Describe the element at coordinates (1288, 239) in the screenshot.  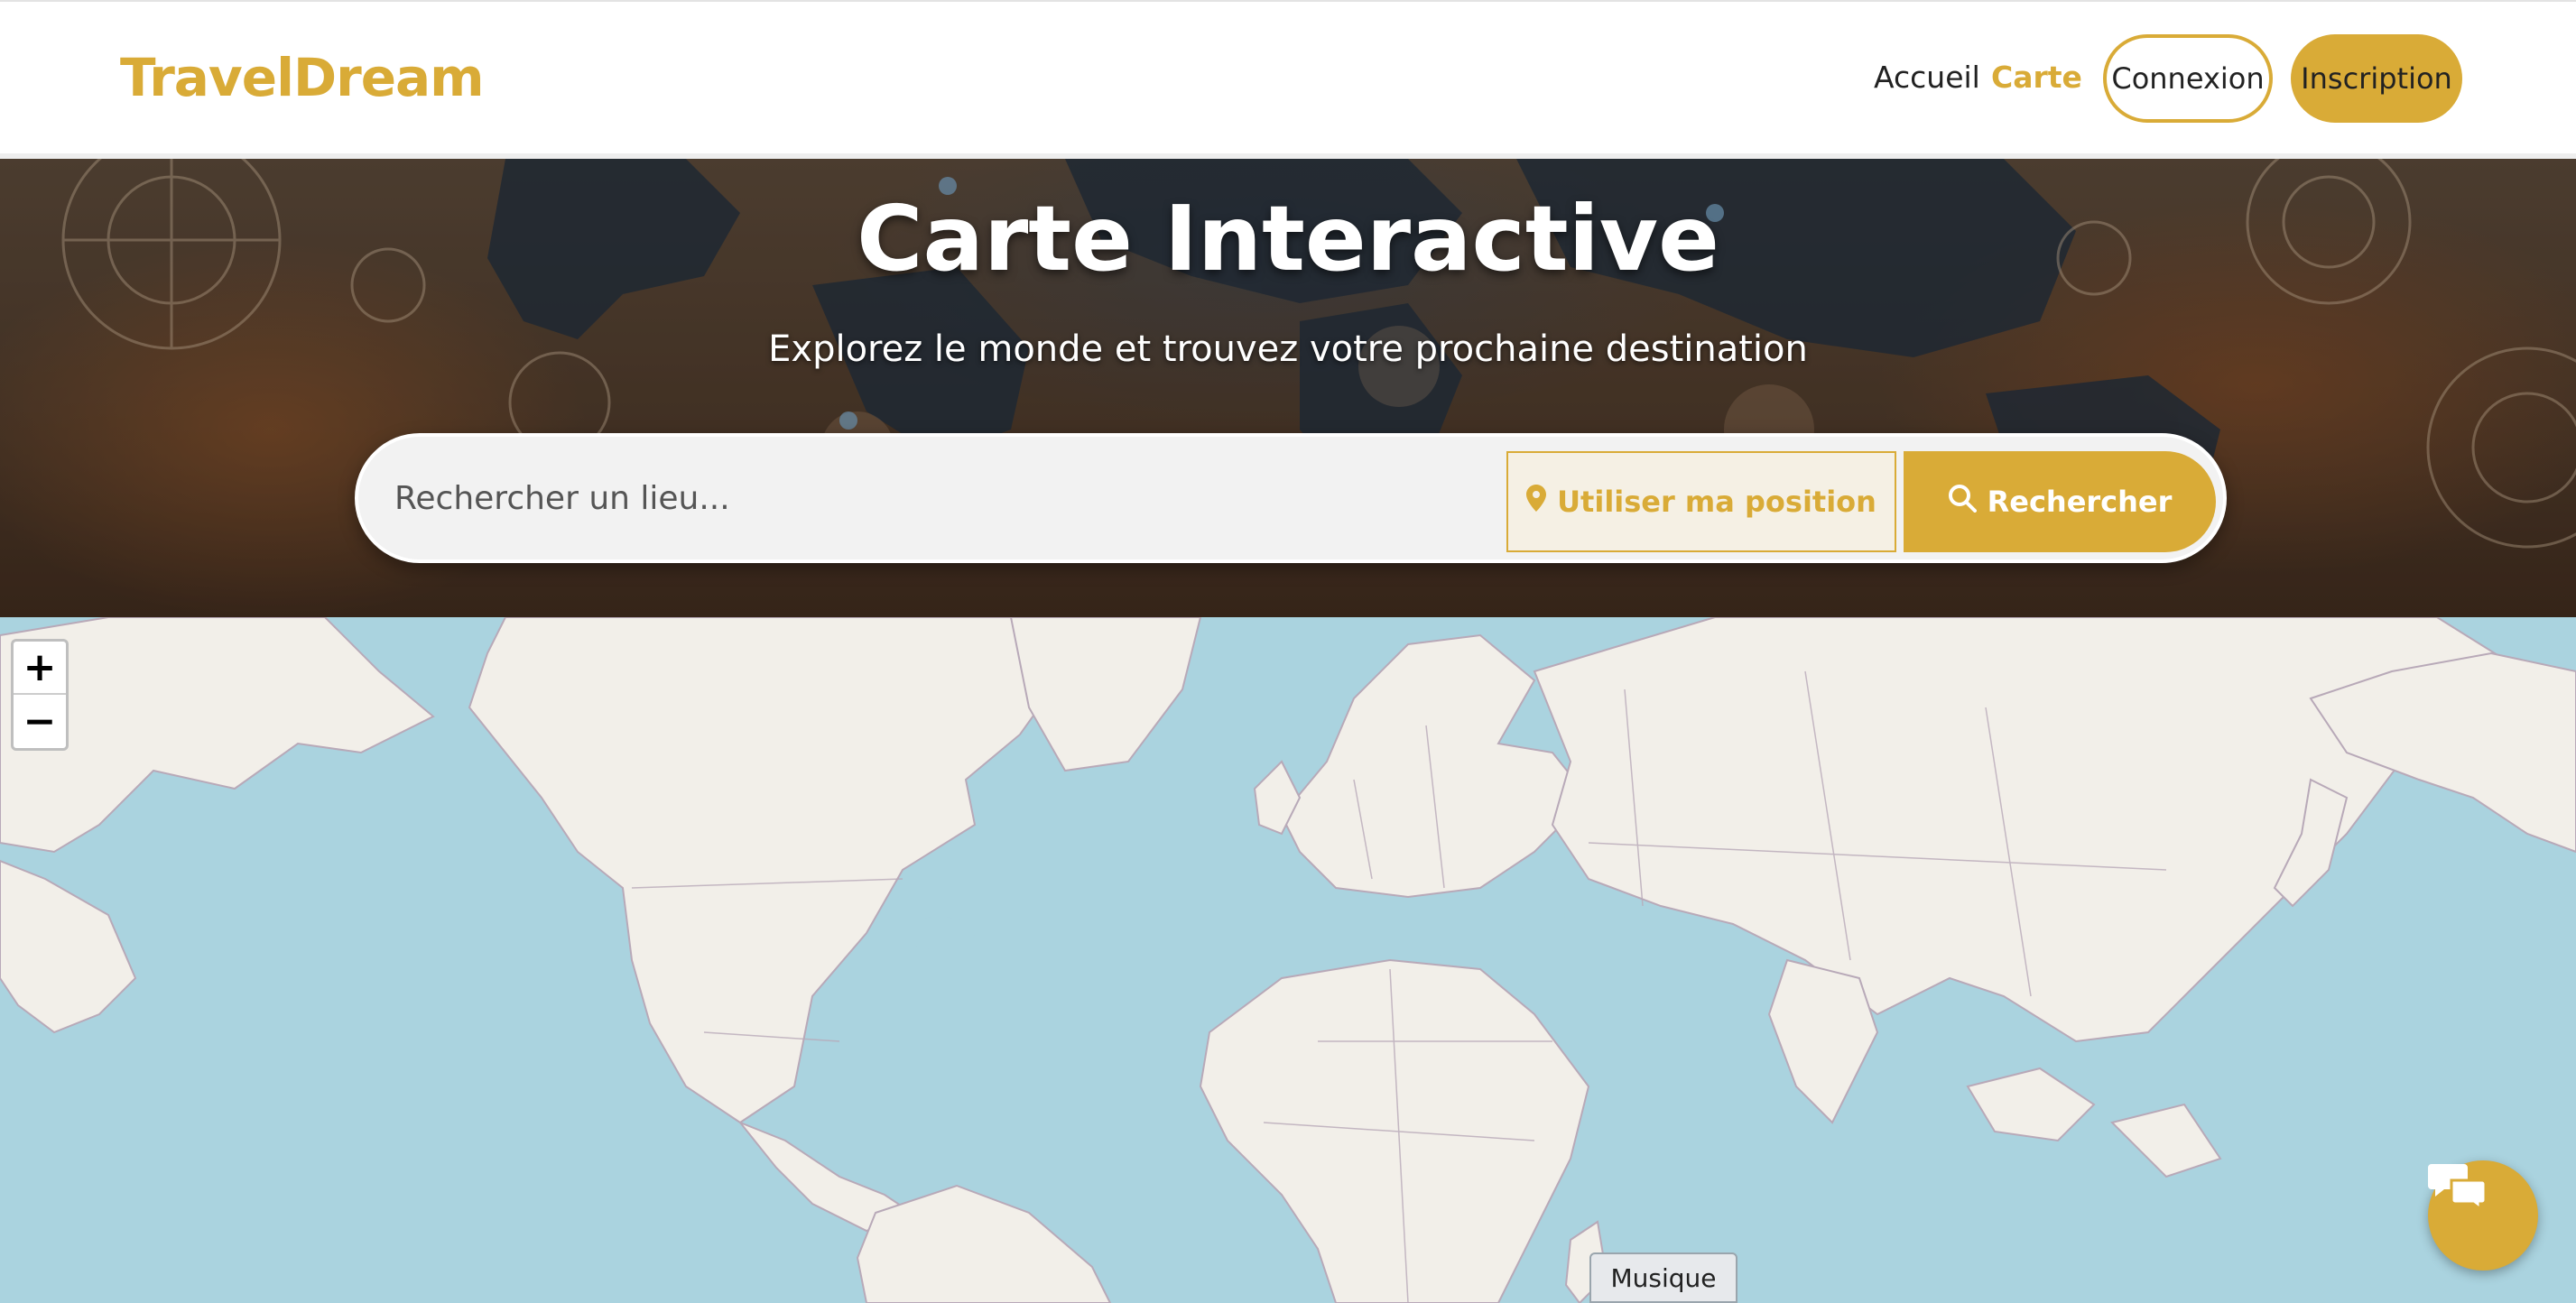
I see `page-title: Carte Interactive` at that location.